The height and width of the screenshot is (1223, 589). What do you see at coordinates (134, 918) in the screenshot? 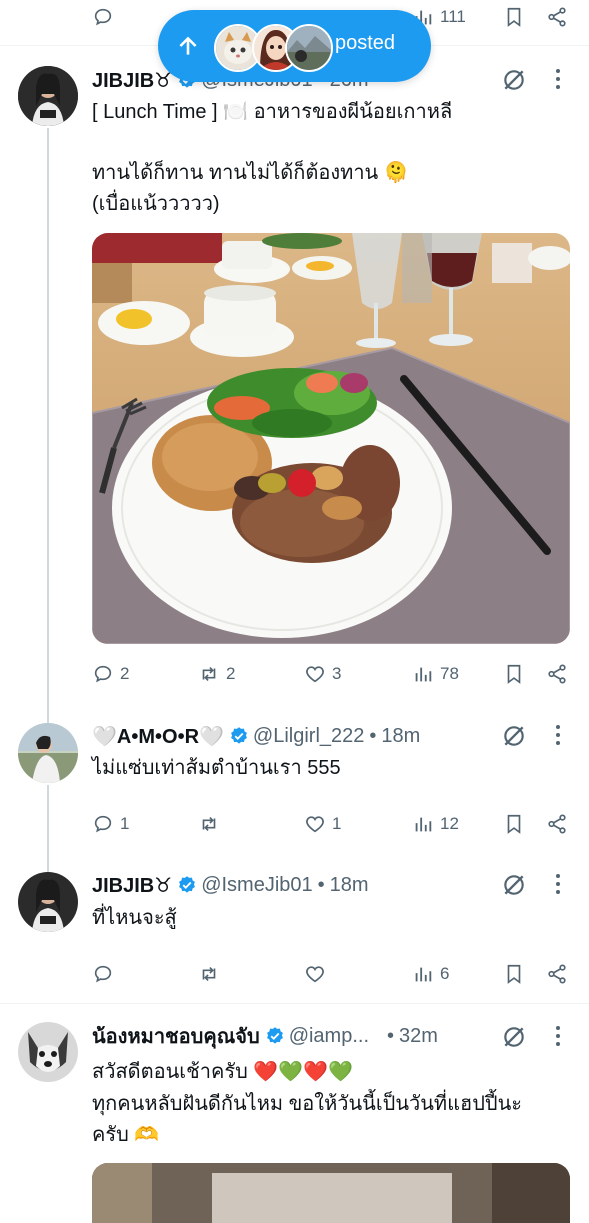
I see `tweet-text-line: ที่ไหนจะสู้` at bounding box center [134, 918].